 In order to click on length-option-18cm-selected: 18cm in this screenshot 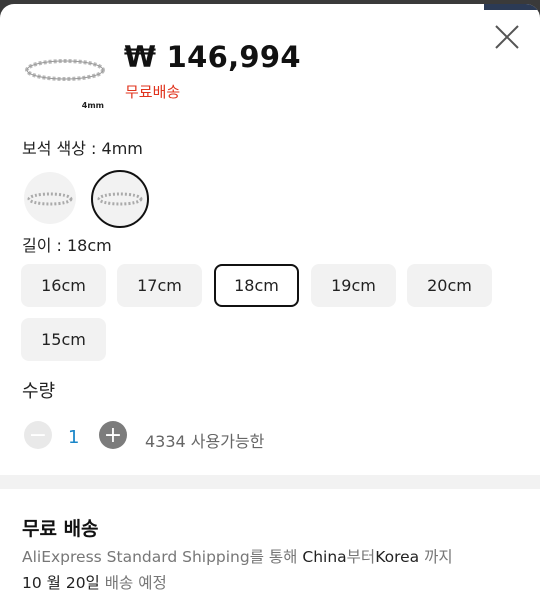, I will do `click(256, 285)`.